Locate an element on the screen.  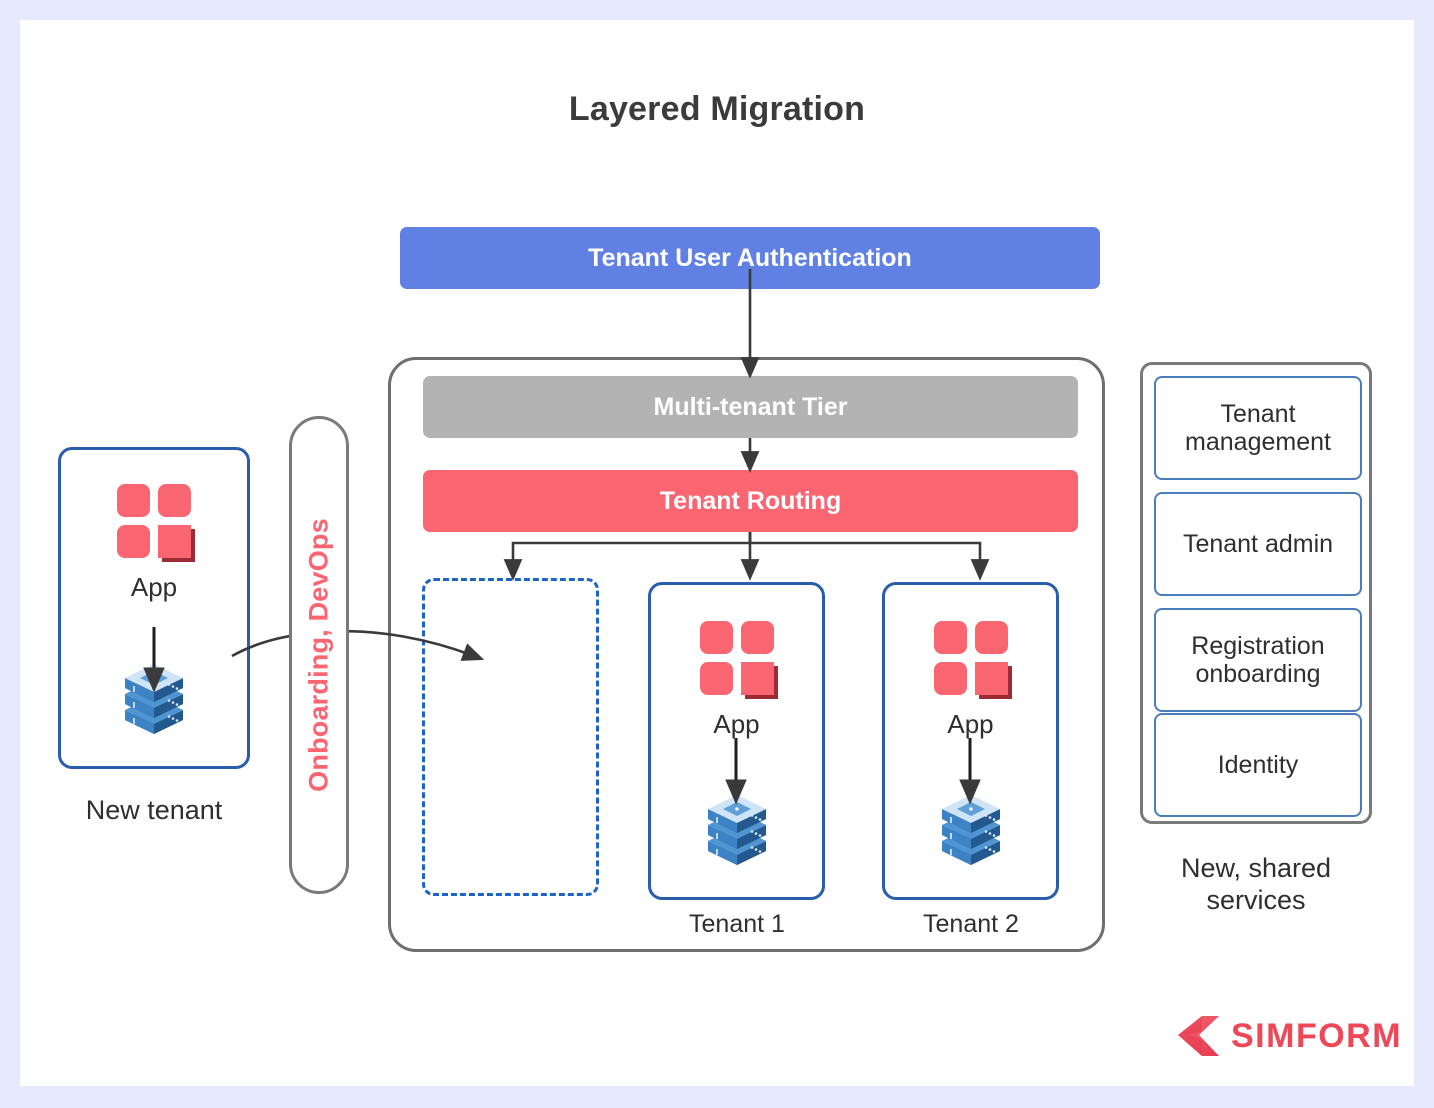
onboarding-devops-label: Onboarding, DevOps is located at coordinates (318, 655).